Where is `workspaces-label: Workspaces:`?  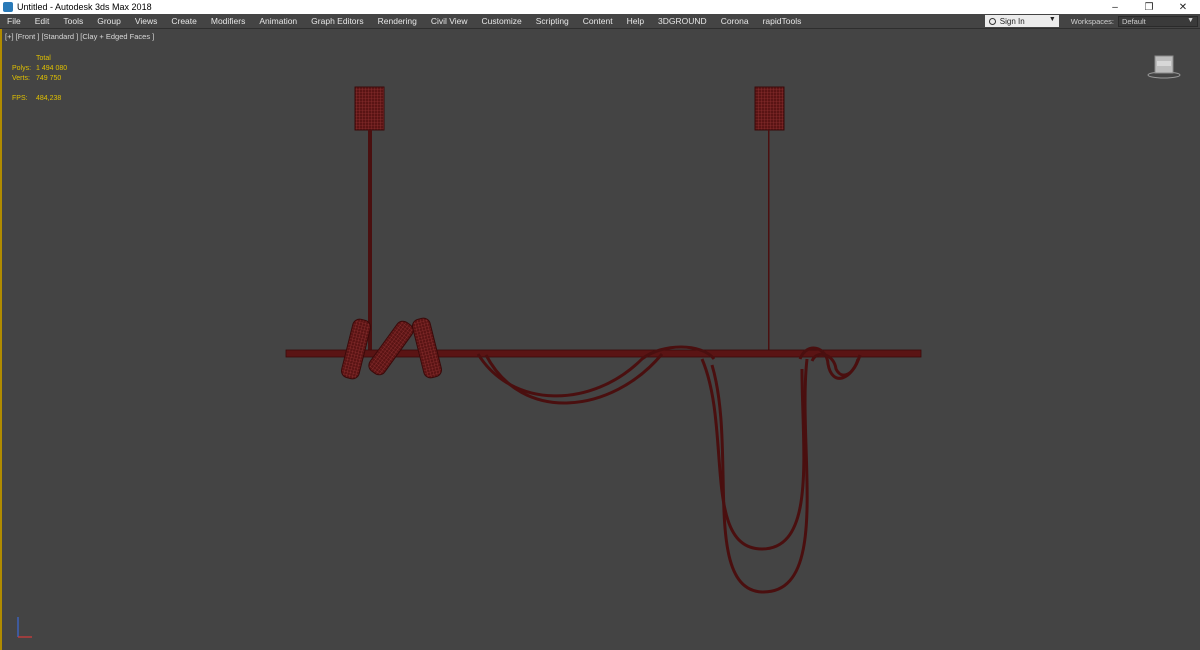 workspaces-label: Workspaces: is located at coordinates (1092, 21).